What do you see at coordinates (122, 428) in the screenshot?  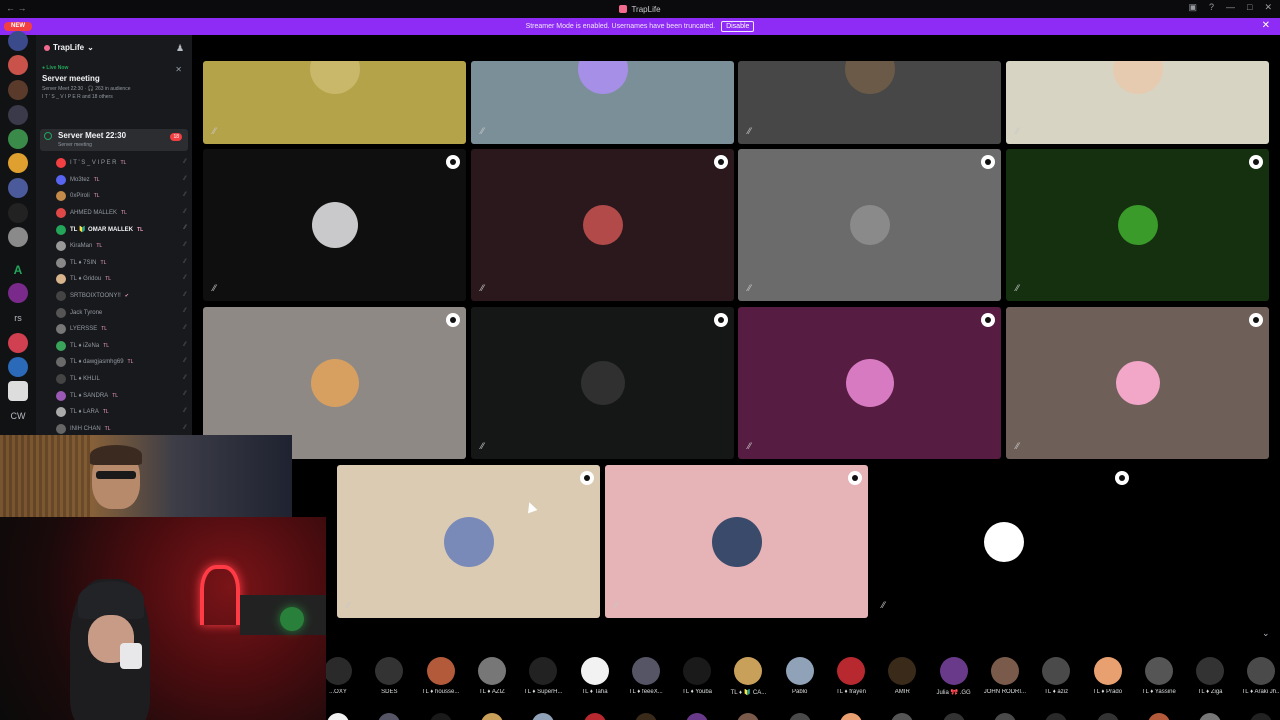 I see `stage-member: INIH CHAN TL ⁄⁄` at bounding box center [122, 428].